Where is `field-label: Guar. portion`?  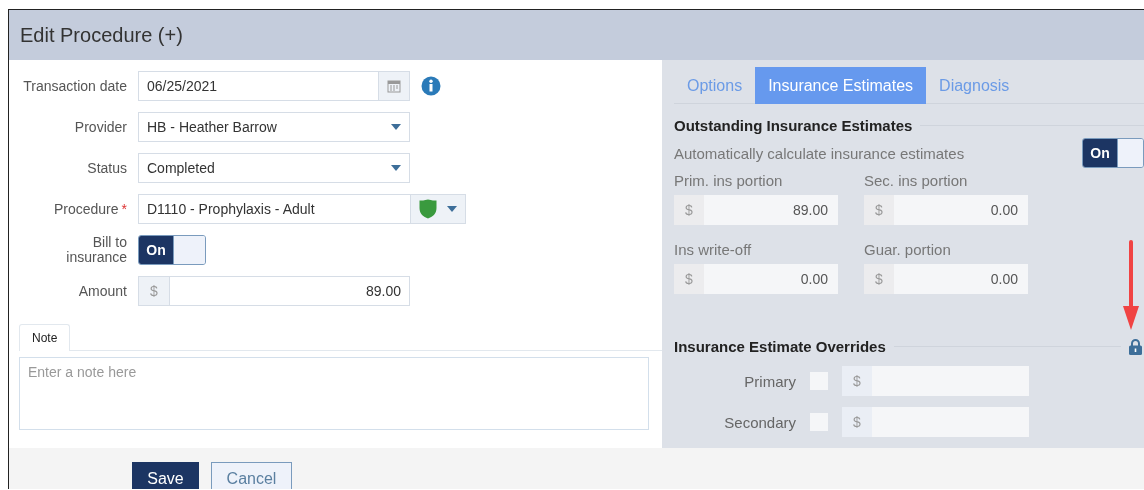 field-label: Guar. portion is located at coordinates (908, 249).